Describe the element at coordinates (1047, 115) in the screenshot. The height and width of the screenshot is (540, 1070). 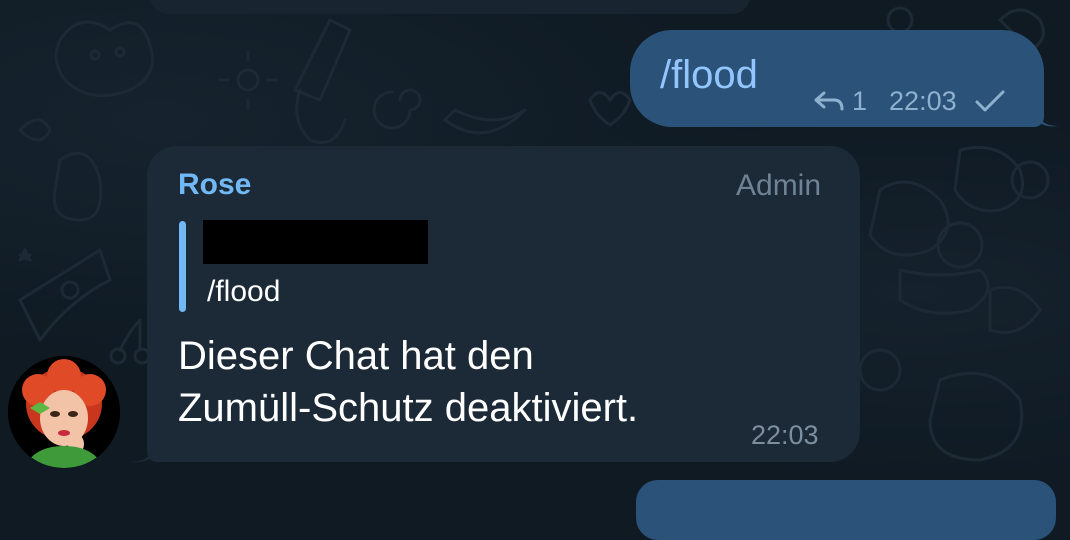
I see `outgoing-bubble-tail` at that location.